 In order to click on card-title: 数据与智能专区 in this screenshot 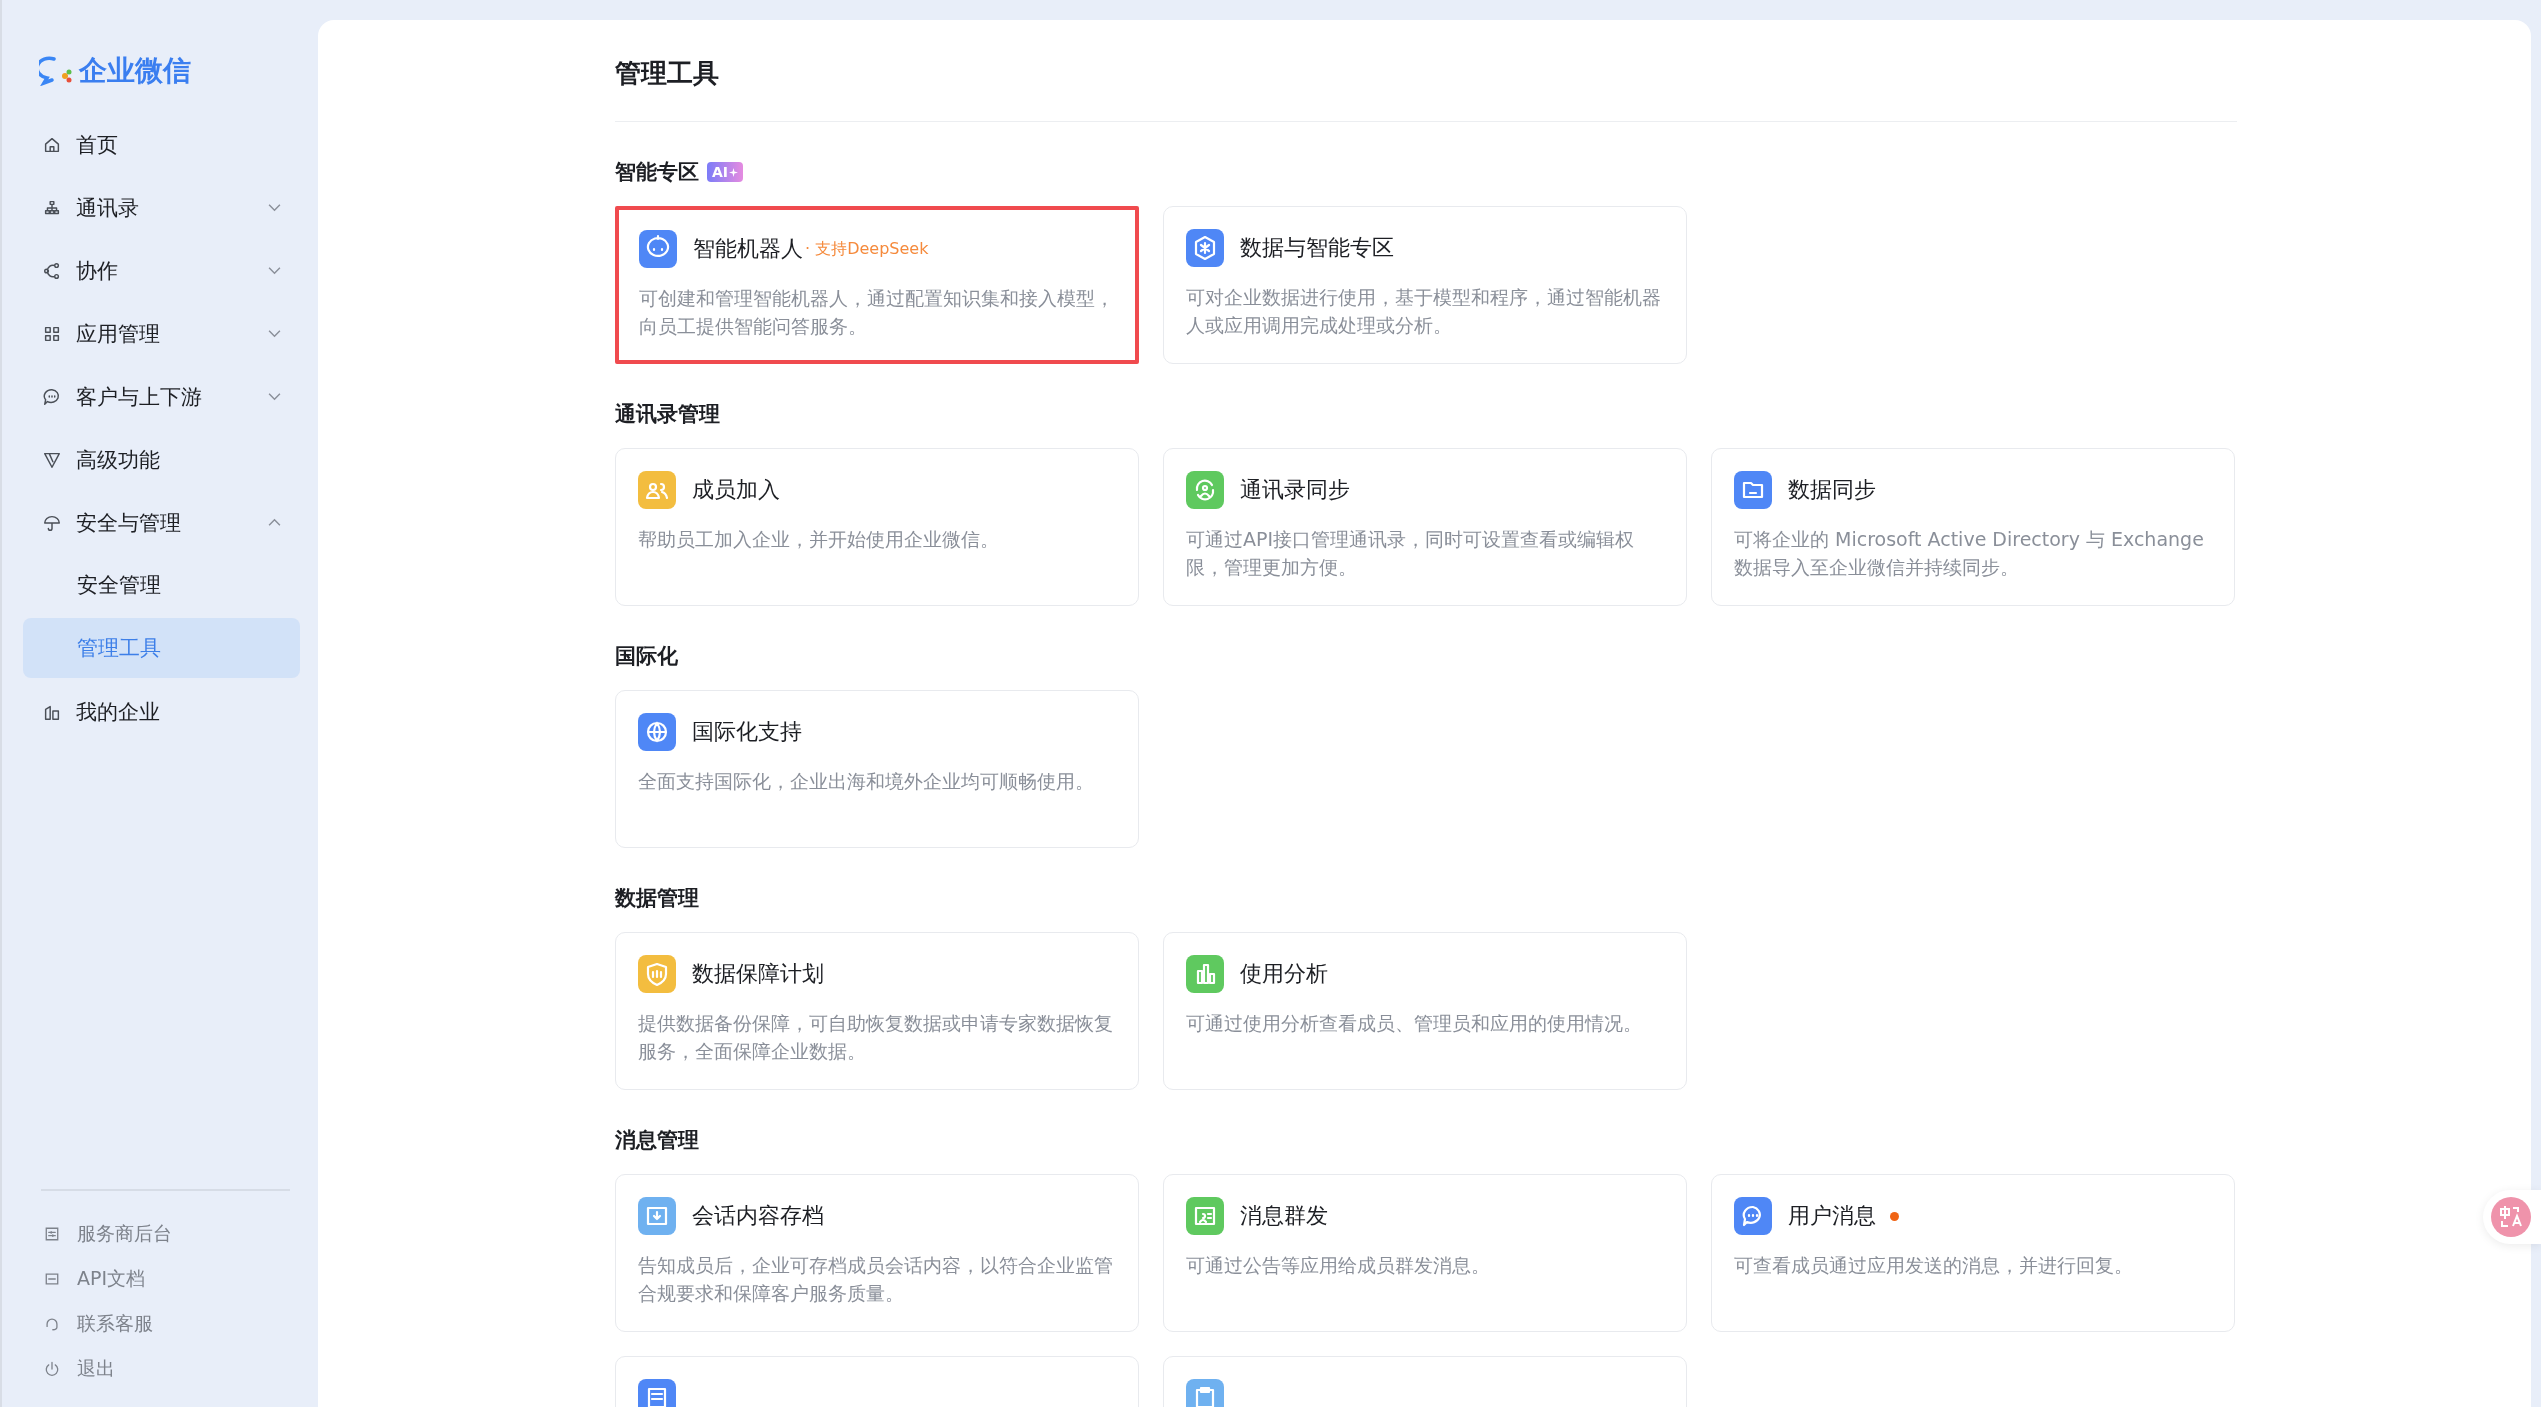, I will do `click(1317, 248)`.